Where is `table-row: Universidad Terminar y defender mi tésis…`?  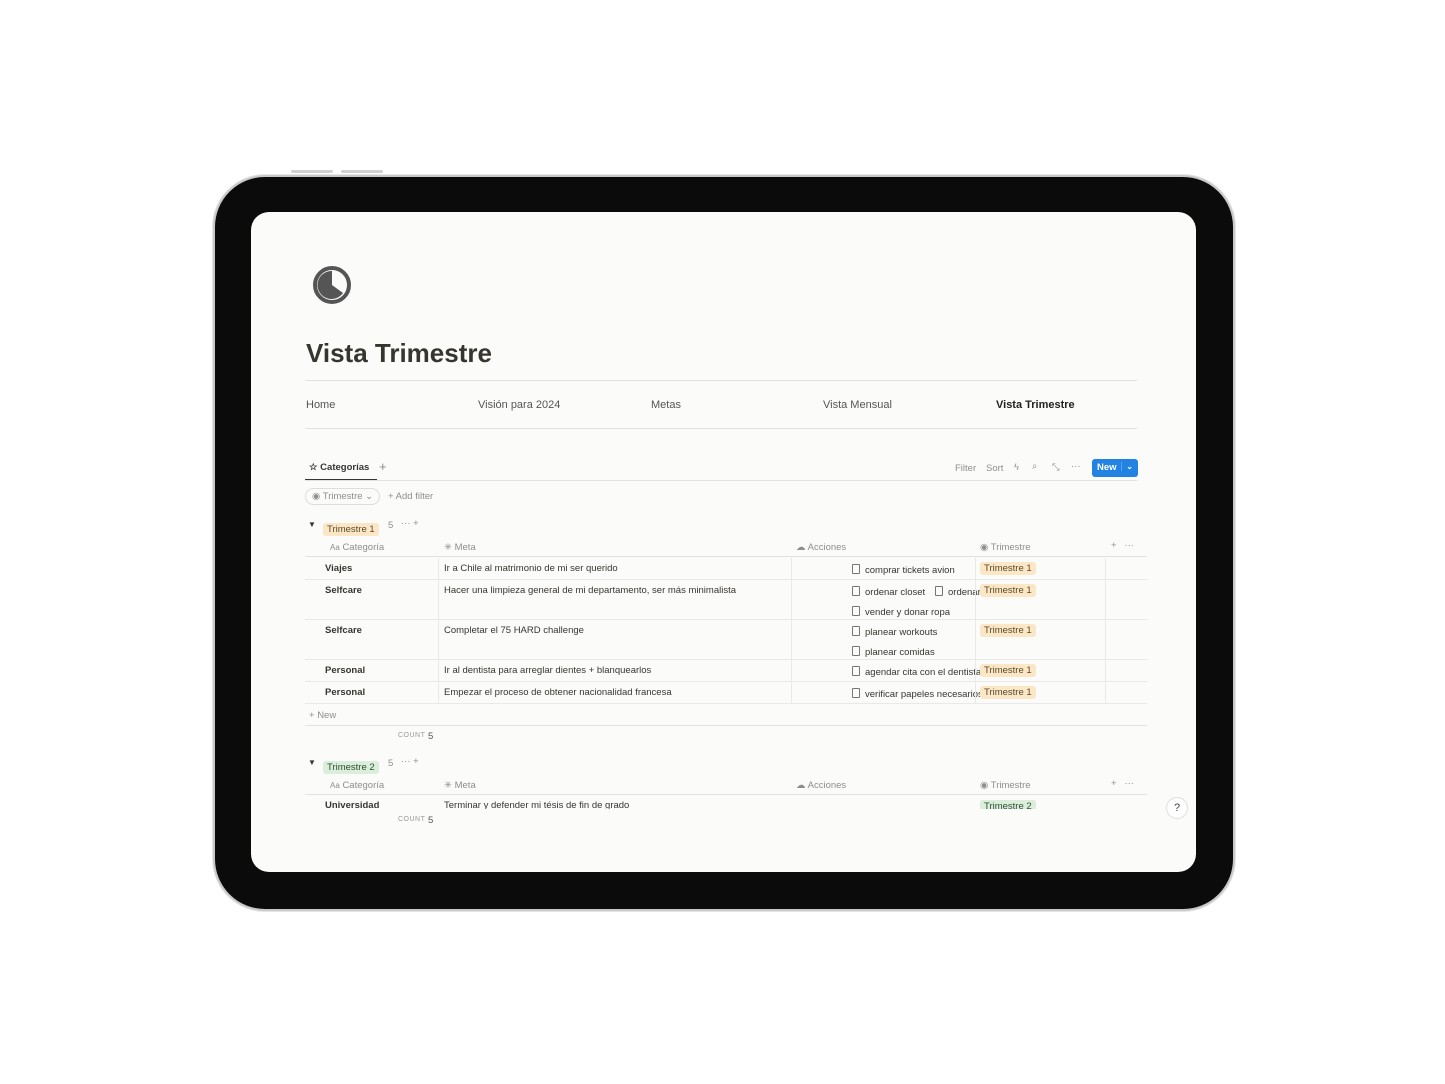 table-row: Universidad Terminar y defender mi tésis… is located at coordinates (726, 803).